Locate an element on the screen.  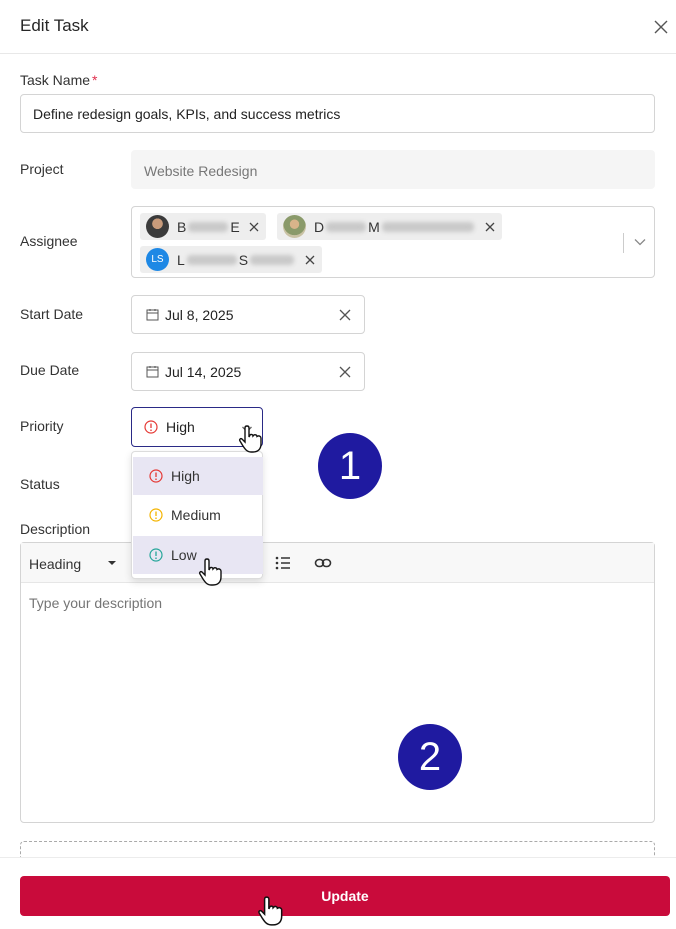
link-icon is located at coordinates (323, 563).